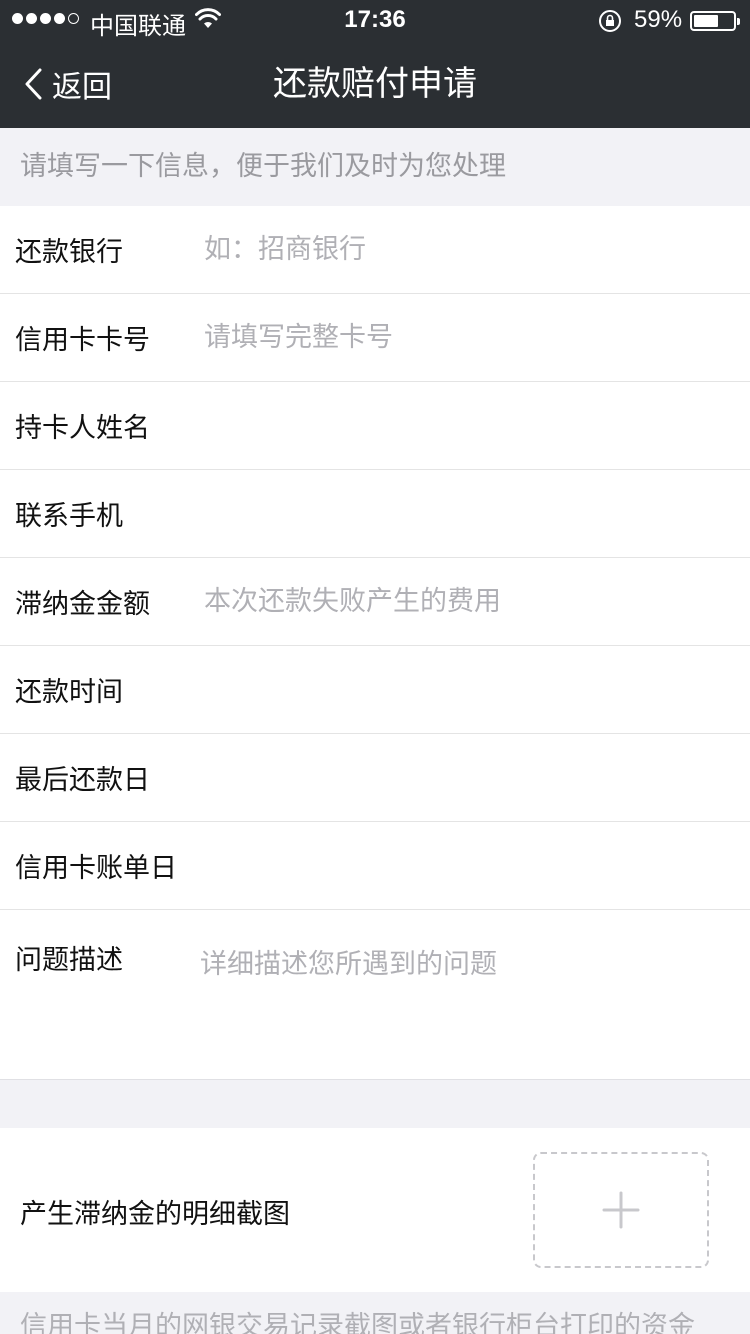  Describe the element at coordinates (69, 516) in the screenshot. I see `field-label: 联系手机` at that location.